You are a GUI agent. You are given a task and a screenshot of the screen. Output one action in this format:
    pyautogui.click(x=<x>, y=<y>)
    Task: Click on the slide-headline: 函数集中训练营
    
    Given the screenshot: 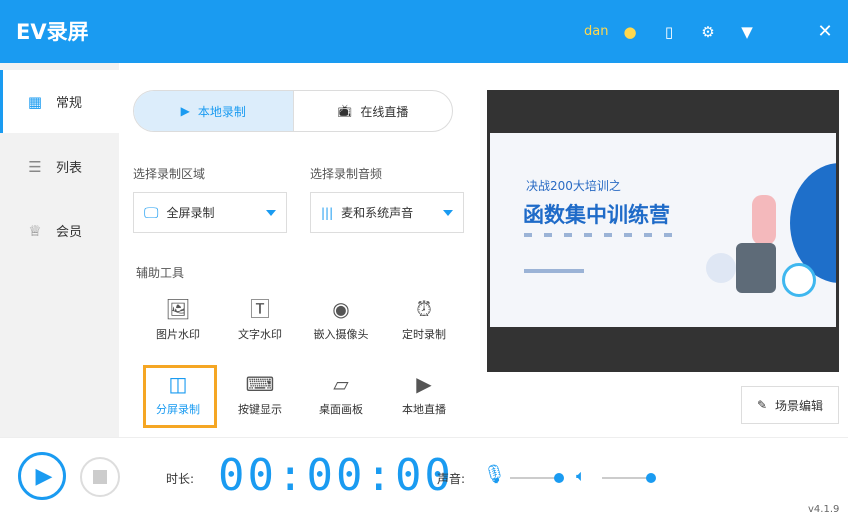 What is the action you would take?
    pyautogui.click(x=596, y=215)
    